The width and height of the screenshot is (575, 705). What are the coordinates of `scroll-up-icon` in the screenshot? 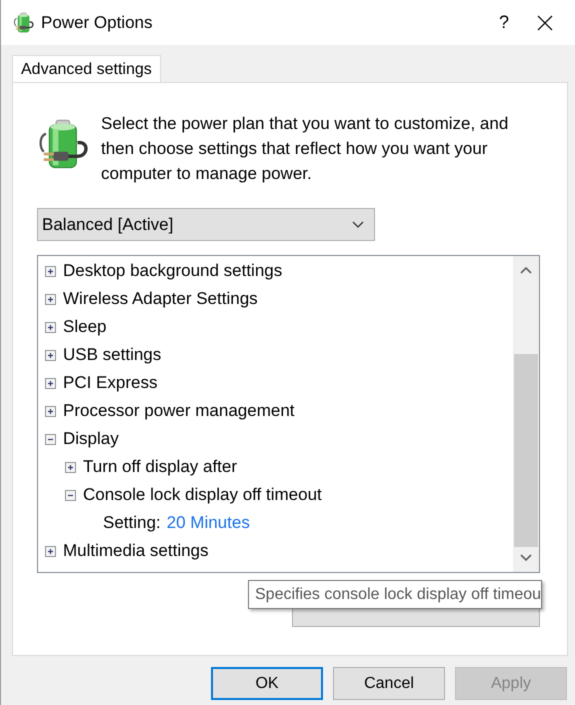 It's located at (526, 270).